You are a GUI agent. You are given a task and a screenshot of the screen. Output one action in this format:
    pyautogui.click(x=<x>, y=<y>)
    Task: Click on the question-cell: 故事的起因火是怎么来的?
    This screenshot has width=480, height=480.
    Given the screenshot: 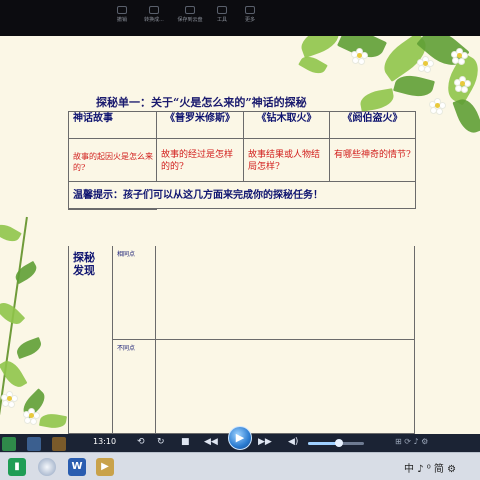 What is the action you would take?
    pyautogui.click(x=112, y=160)
    